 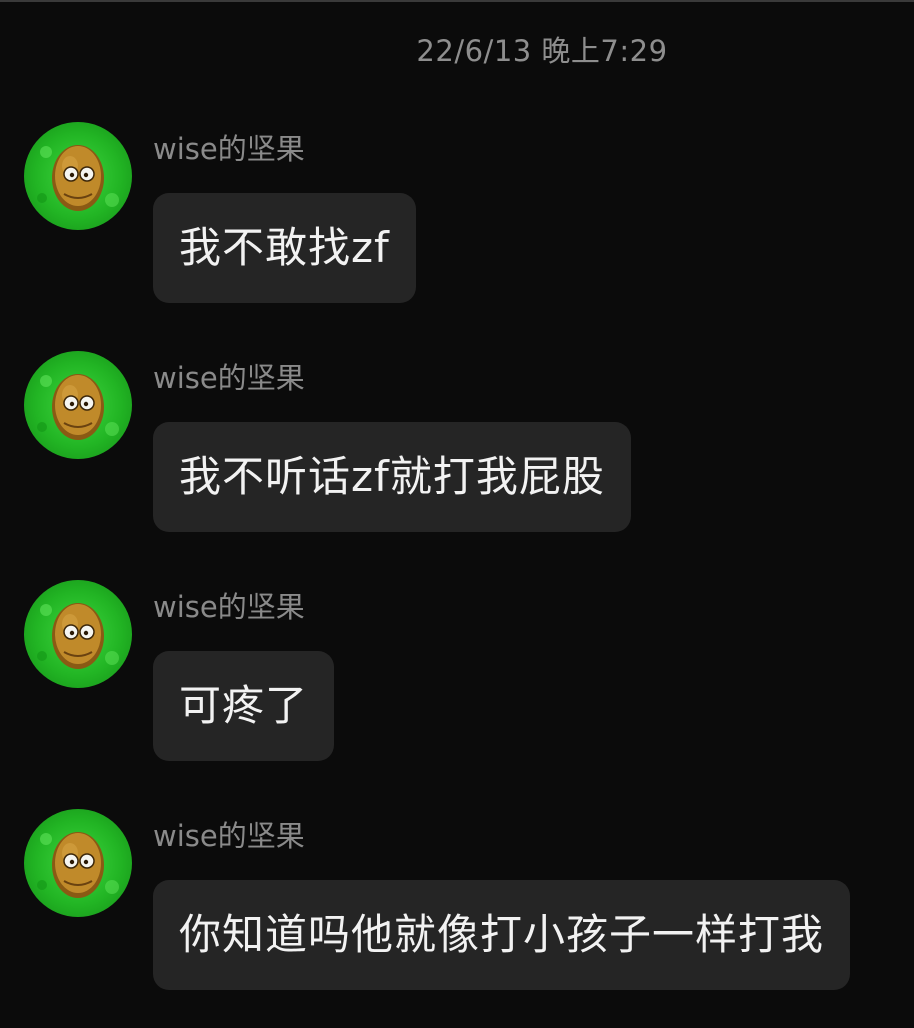 I want to click on message-timestamp: 22/6/13 晚上7:29, so click(x=542, y=51).